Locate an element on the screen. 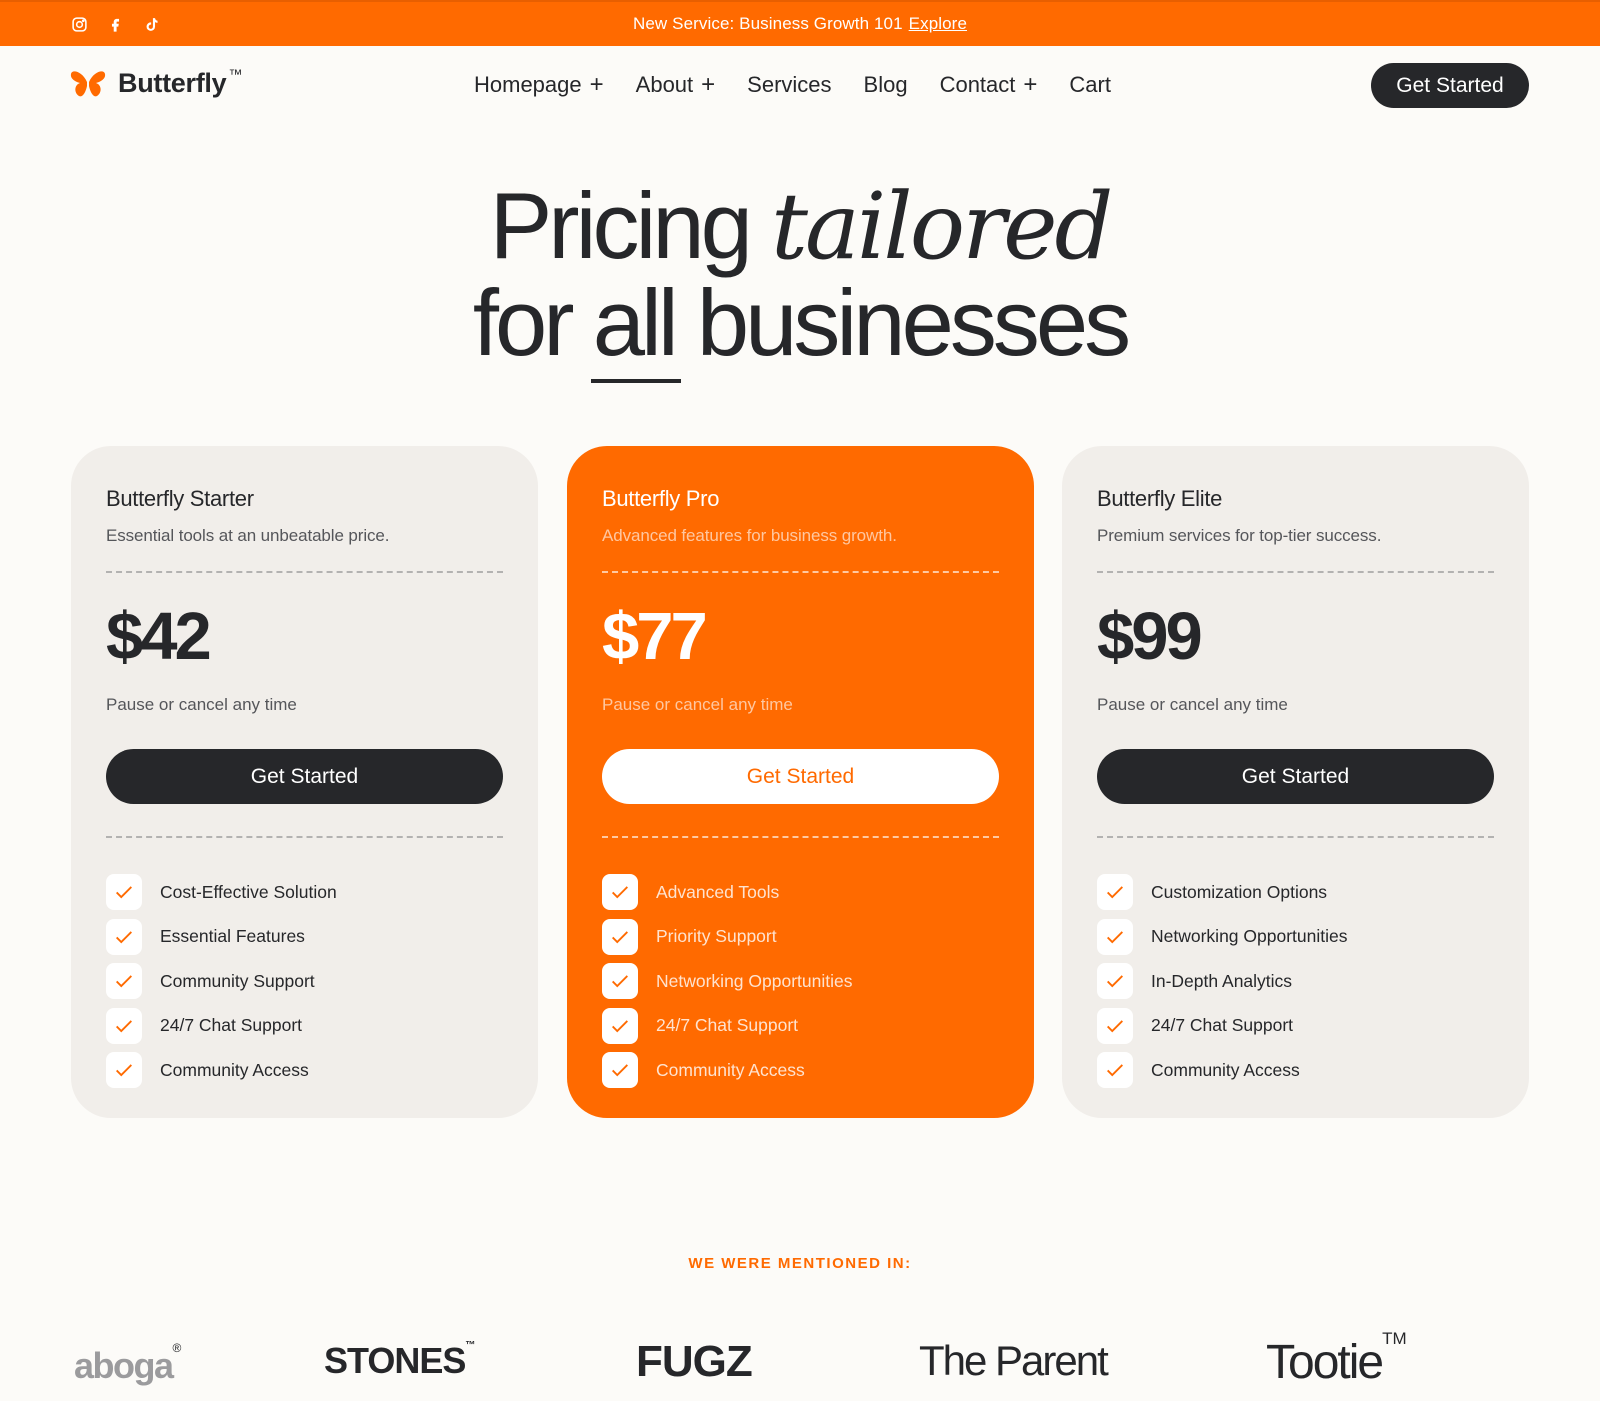 The width and height of the screenshot is (1600, 1401). nav-homepage: Homepage + is located at coordinates (539, 85).